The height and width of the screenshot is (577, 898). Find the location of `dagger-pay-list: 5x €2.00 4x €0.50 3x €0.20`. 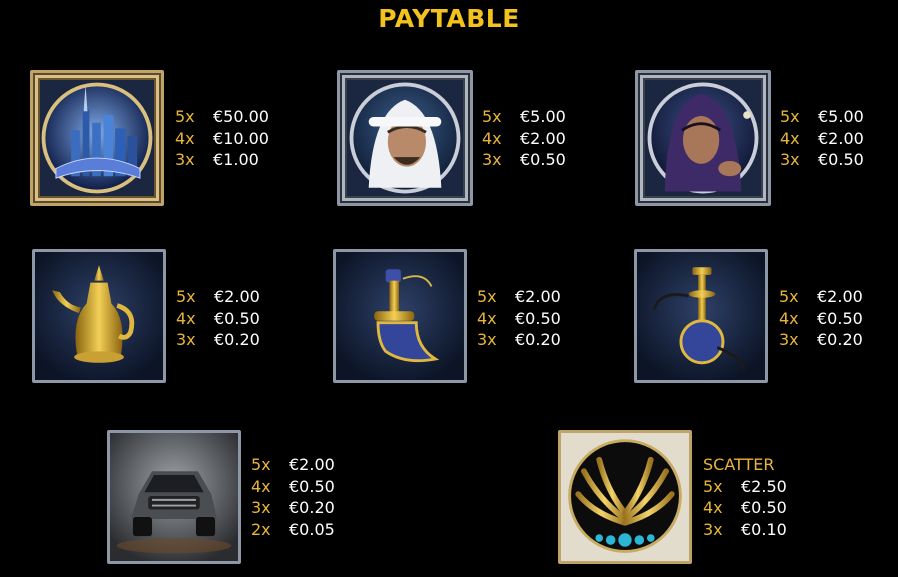

dagger-pay-list: 5x €2.00 4x €0.50 3x €0.20 is located at coordinates (519, 318).